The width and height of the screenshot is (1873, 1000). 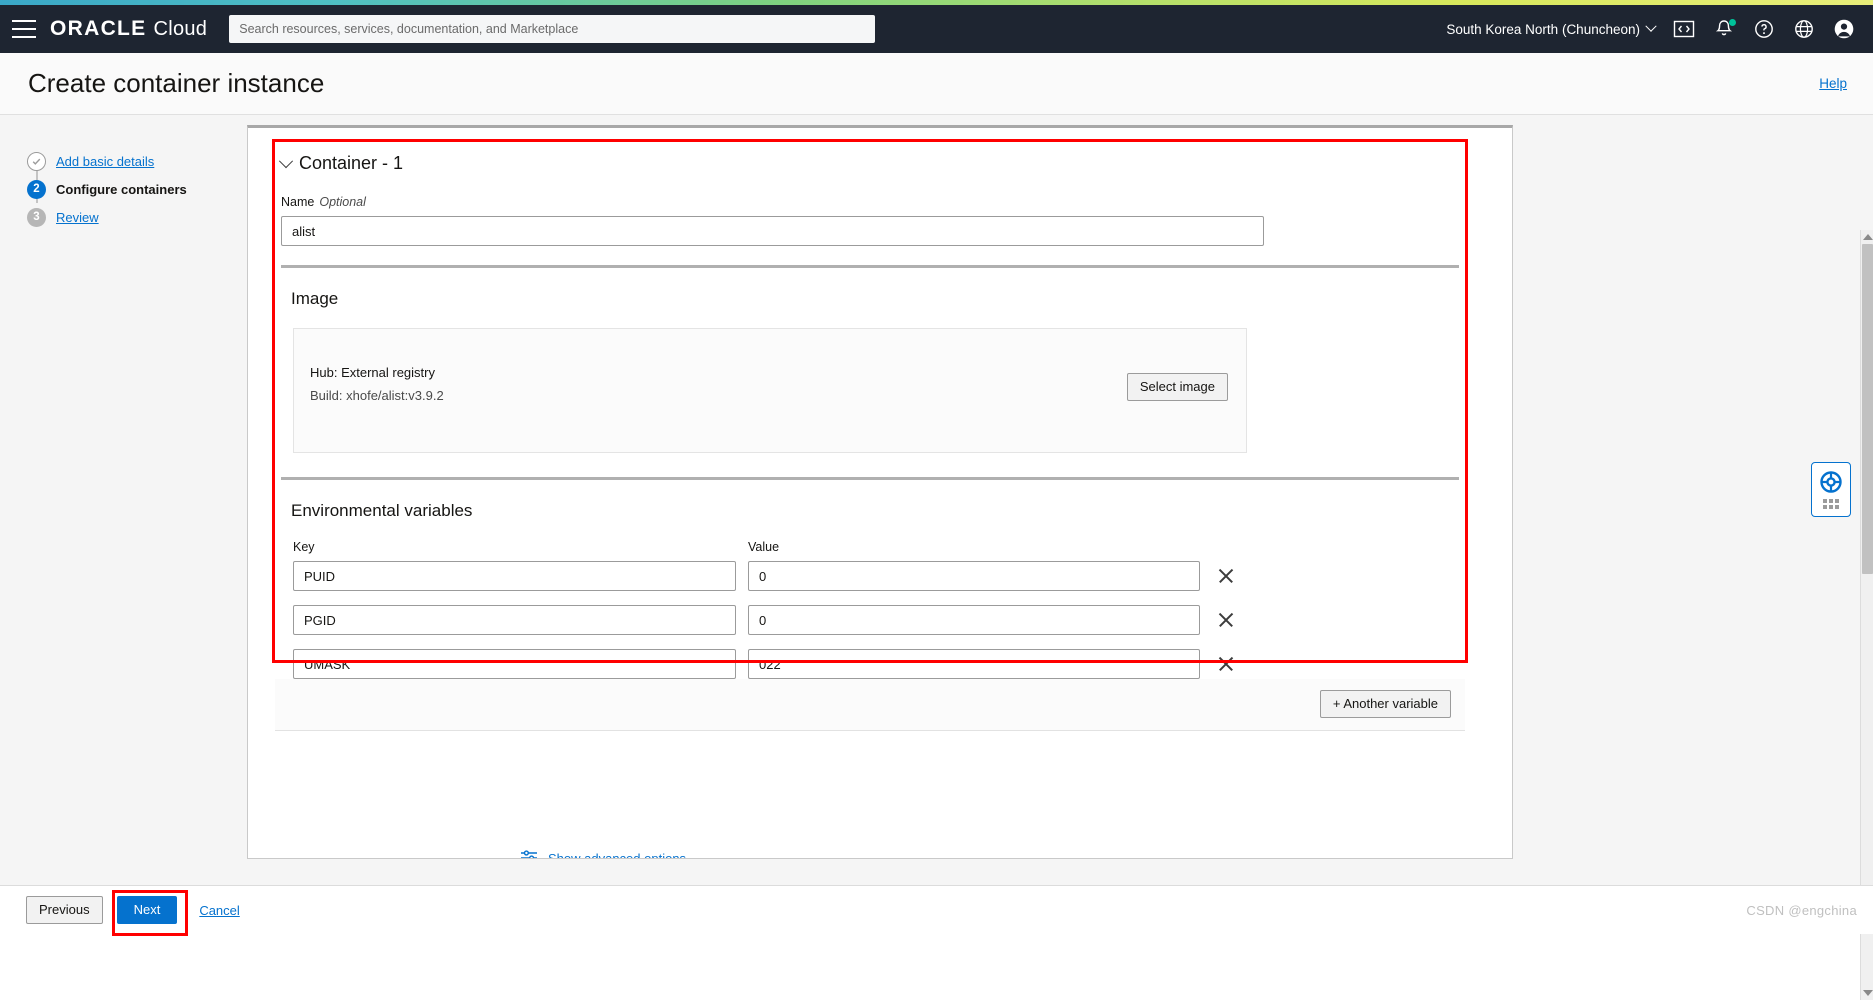 I want to click on container-panel-header: Container - 1, so click(x=870, y=158).